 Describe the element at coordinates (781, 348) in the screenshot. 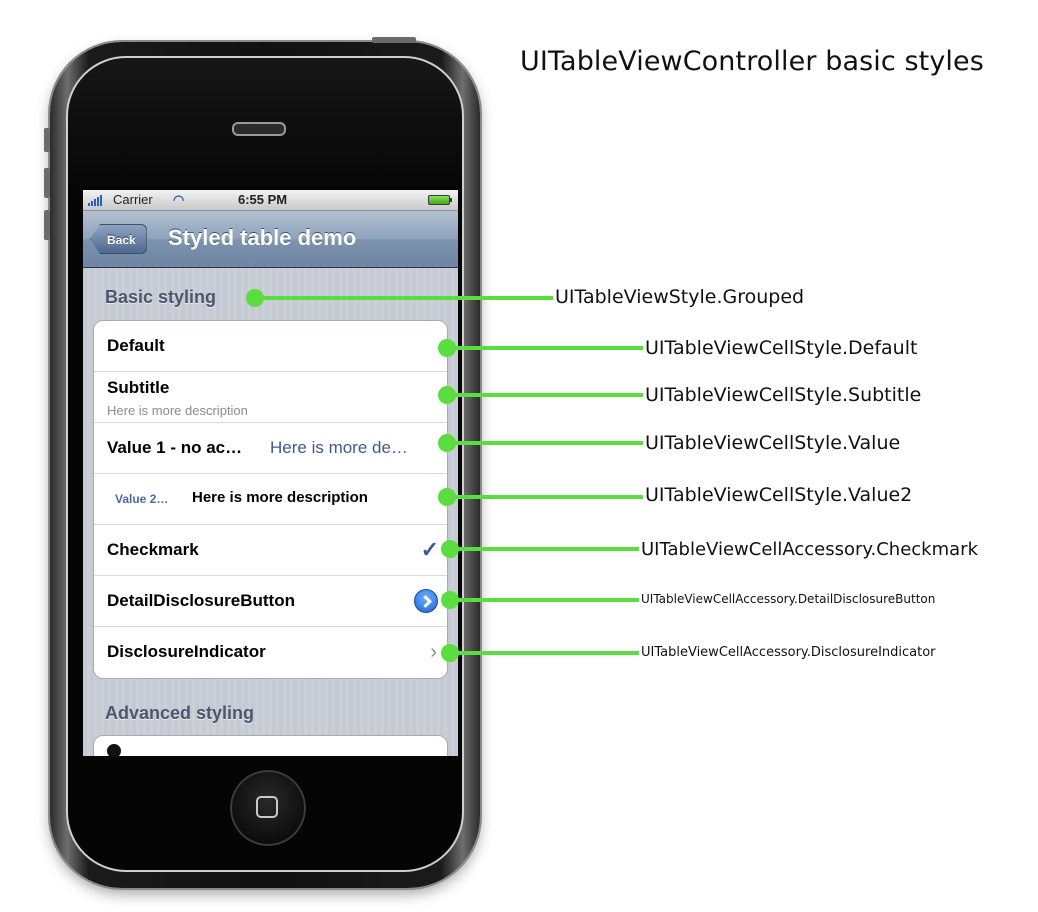

I see `callout-label-default: UITableViewCellStyle.Default` at that location.